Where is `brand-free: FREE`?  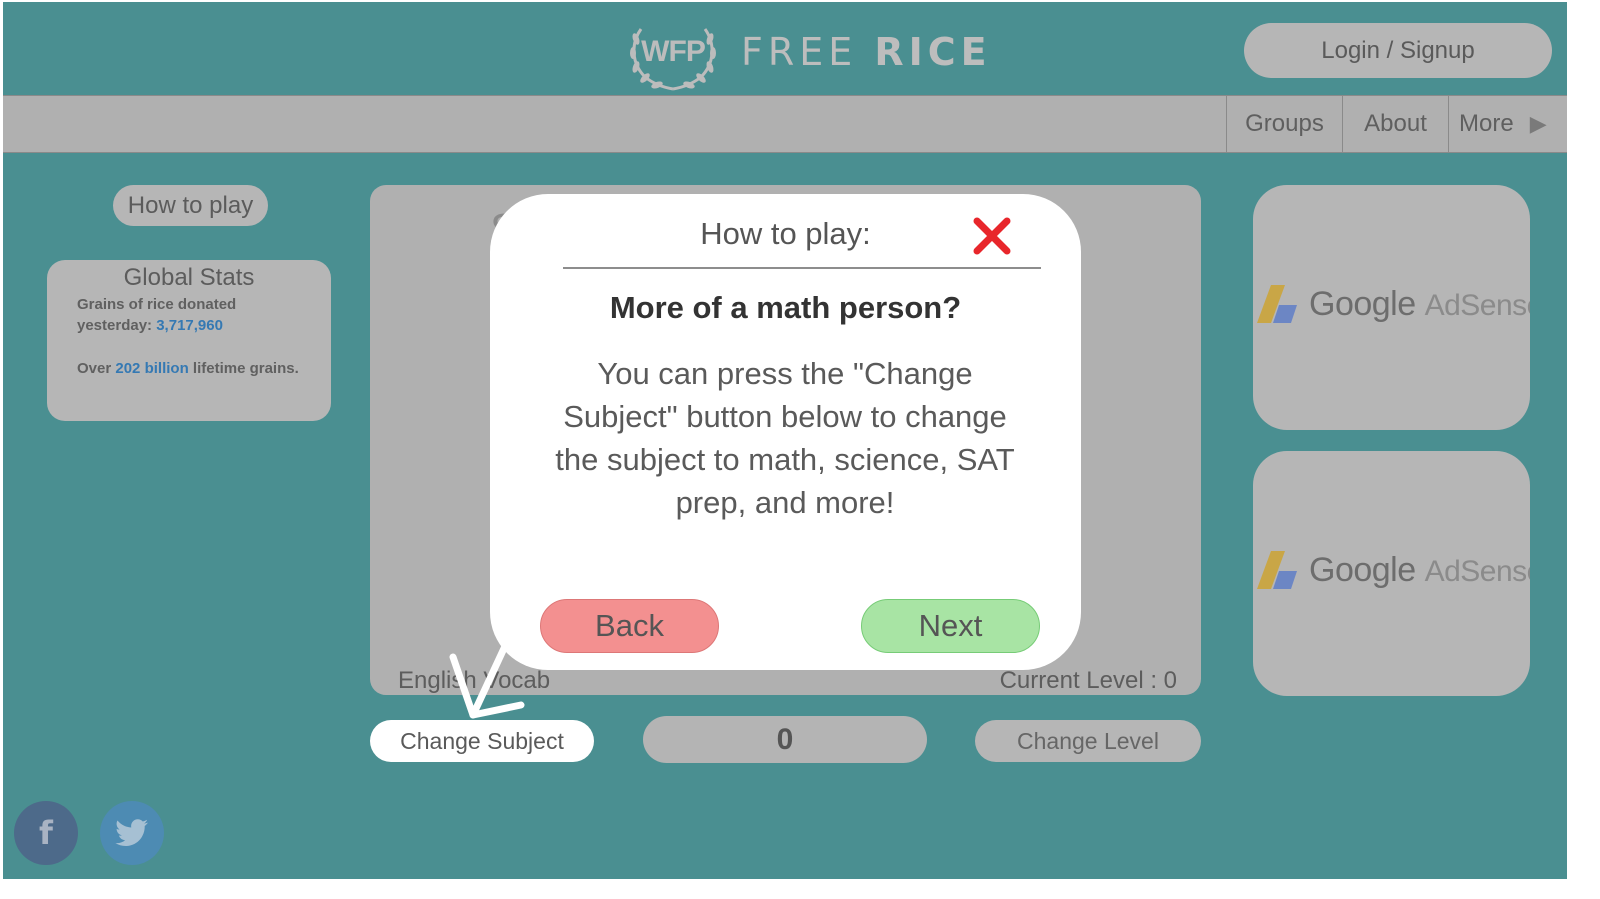 brand-free: FREE is located at coordinates (799, 52).